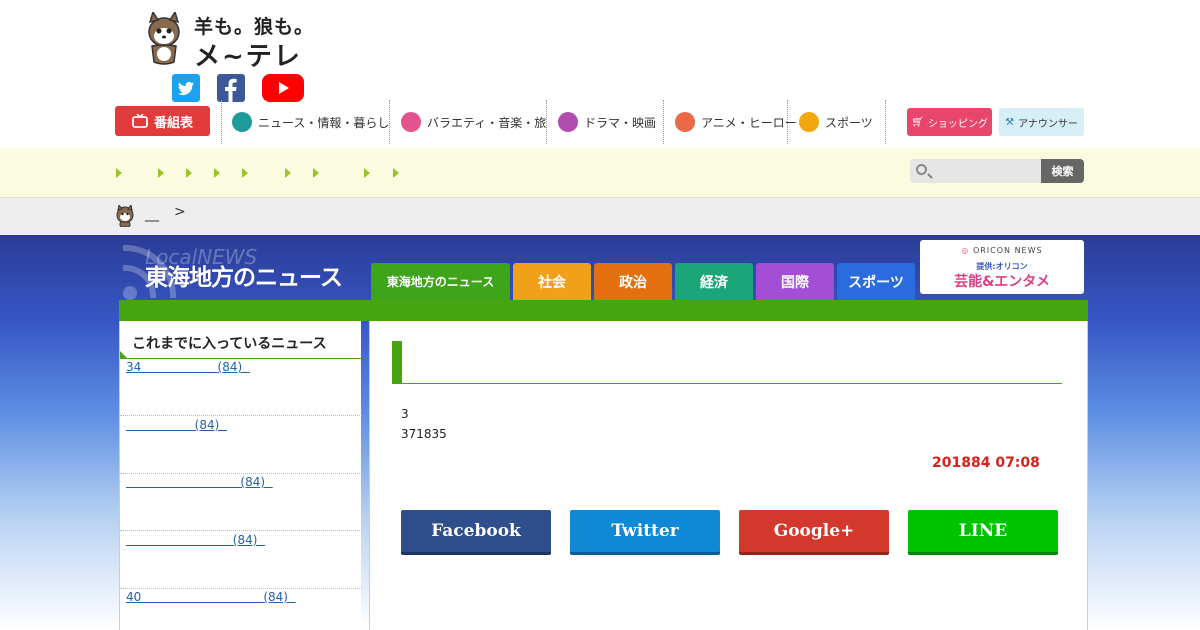 The height and width of the screenshot is (630, 1200). Describe the element at coordinates (140, 121) in the screenshot. I see `tv-icon` at that location.